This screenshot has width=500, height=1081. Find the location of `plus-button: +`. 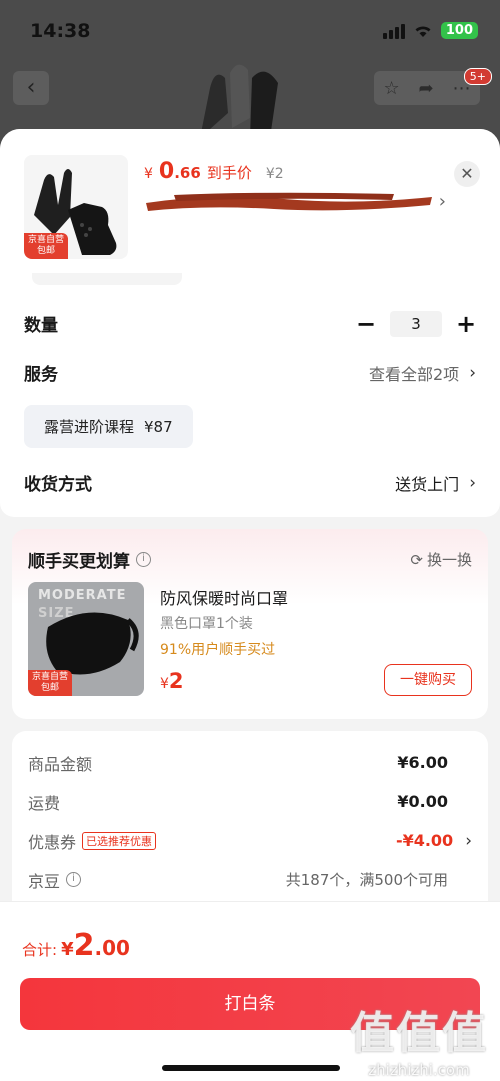

plus-button: + is located at coordinates (466, 324).